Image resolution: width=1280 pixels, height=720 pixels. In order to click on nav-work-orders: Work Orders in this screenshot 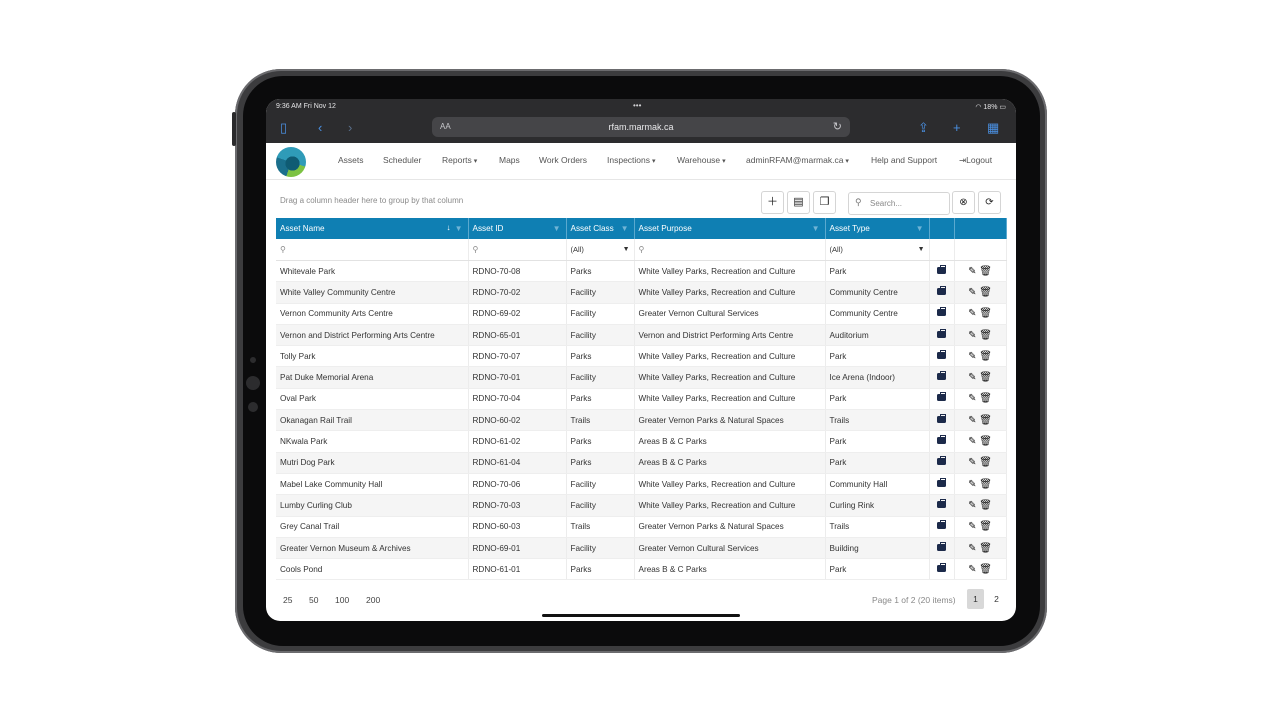, I will do `click(563, 160)`.